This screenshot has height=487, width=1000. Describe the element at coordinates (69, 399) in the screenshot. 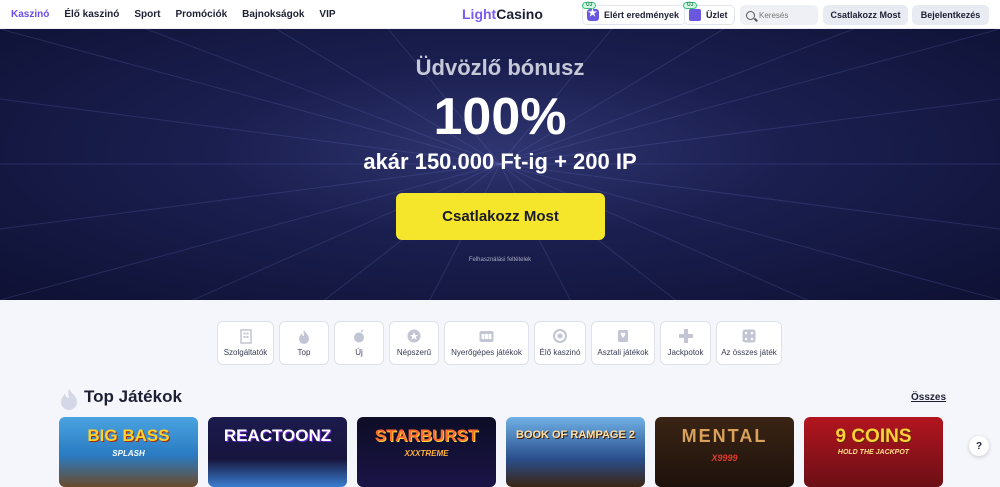

I see `top-games-flame-icon` at that location.